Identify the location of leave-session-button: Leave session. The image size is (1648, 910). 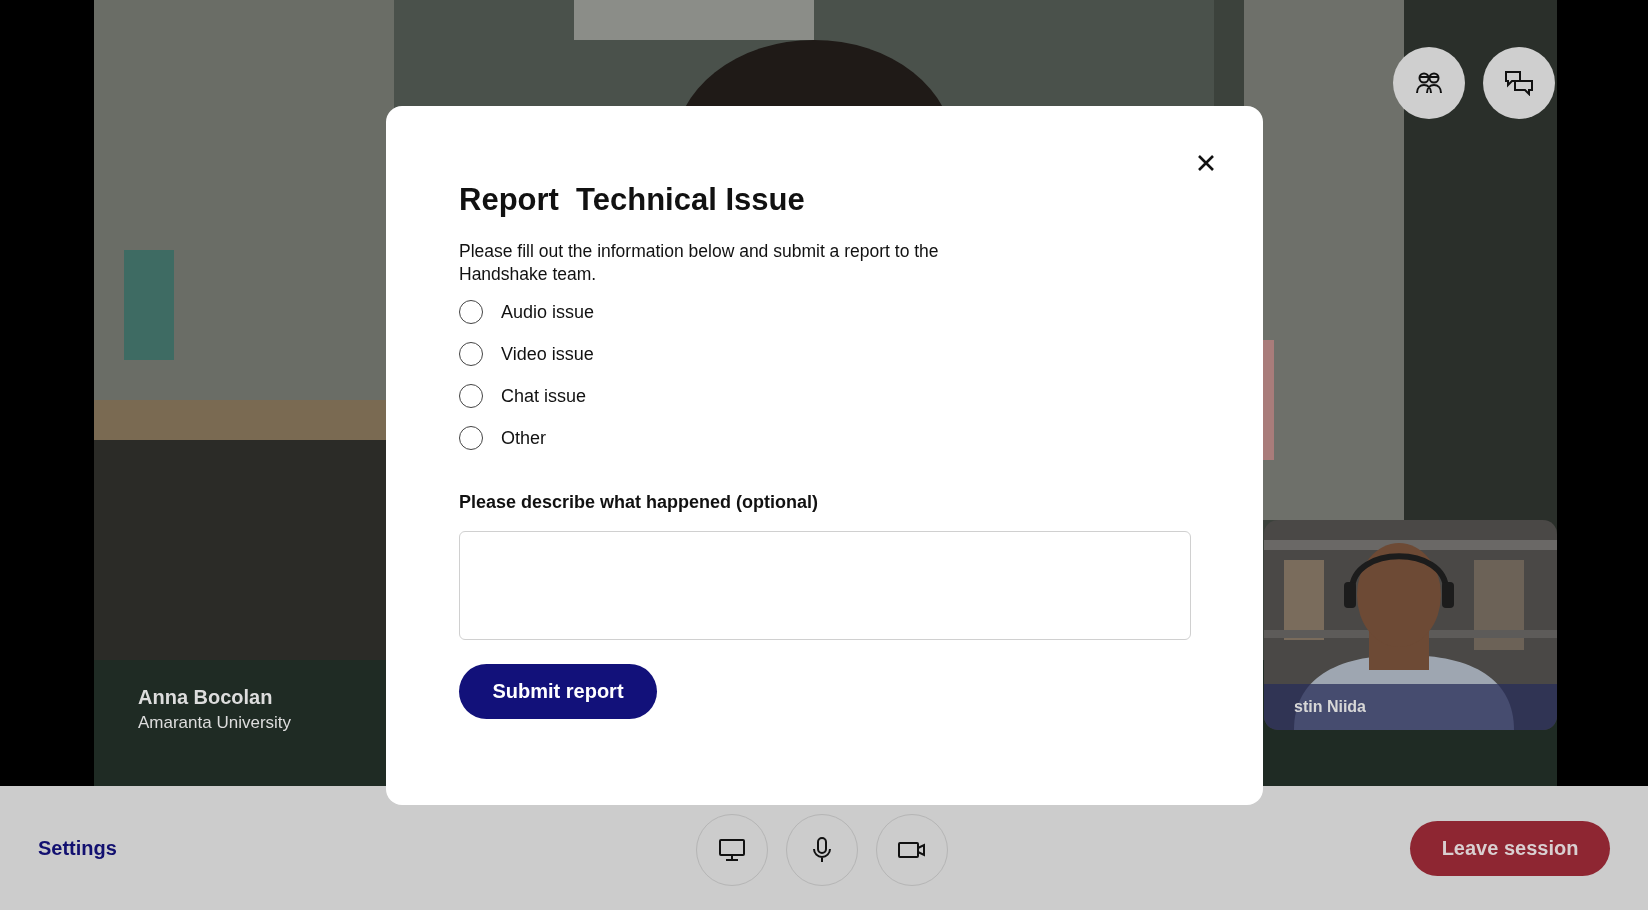
(1510, 848).